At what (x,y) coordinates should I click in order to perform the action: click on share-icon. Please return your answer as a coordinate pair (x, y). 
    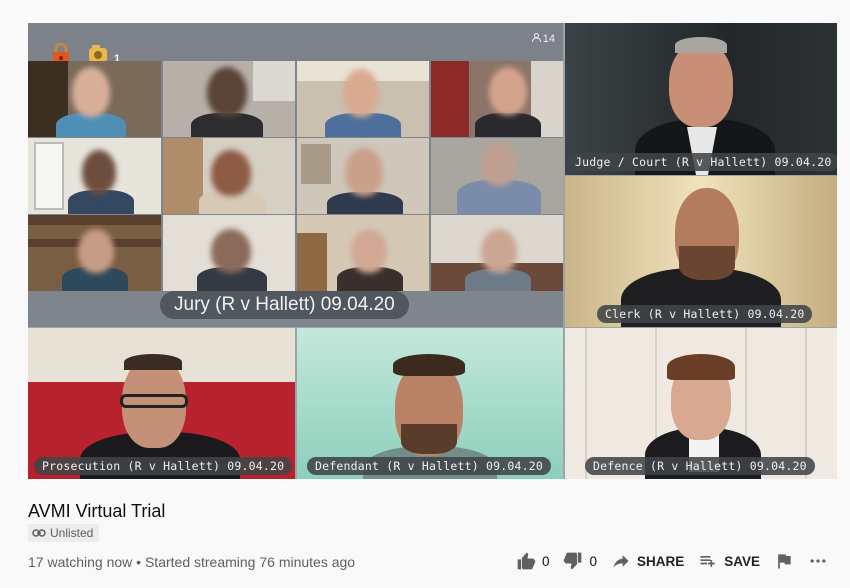
    Looking at the image, I should click on (621, 561).